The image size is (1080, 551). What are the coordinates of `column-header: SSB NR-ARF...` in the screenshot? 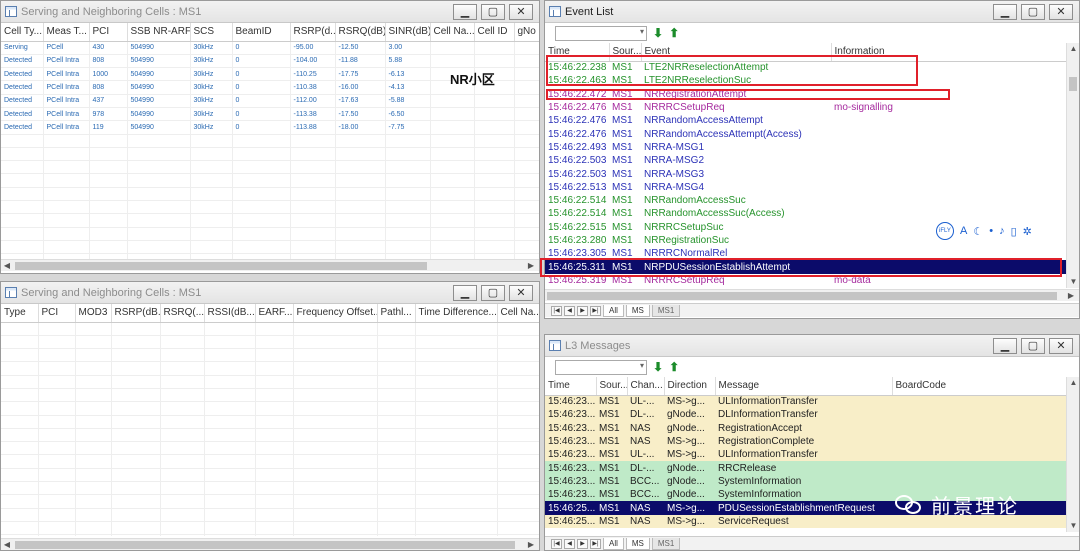 It's located at (159, 32).